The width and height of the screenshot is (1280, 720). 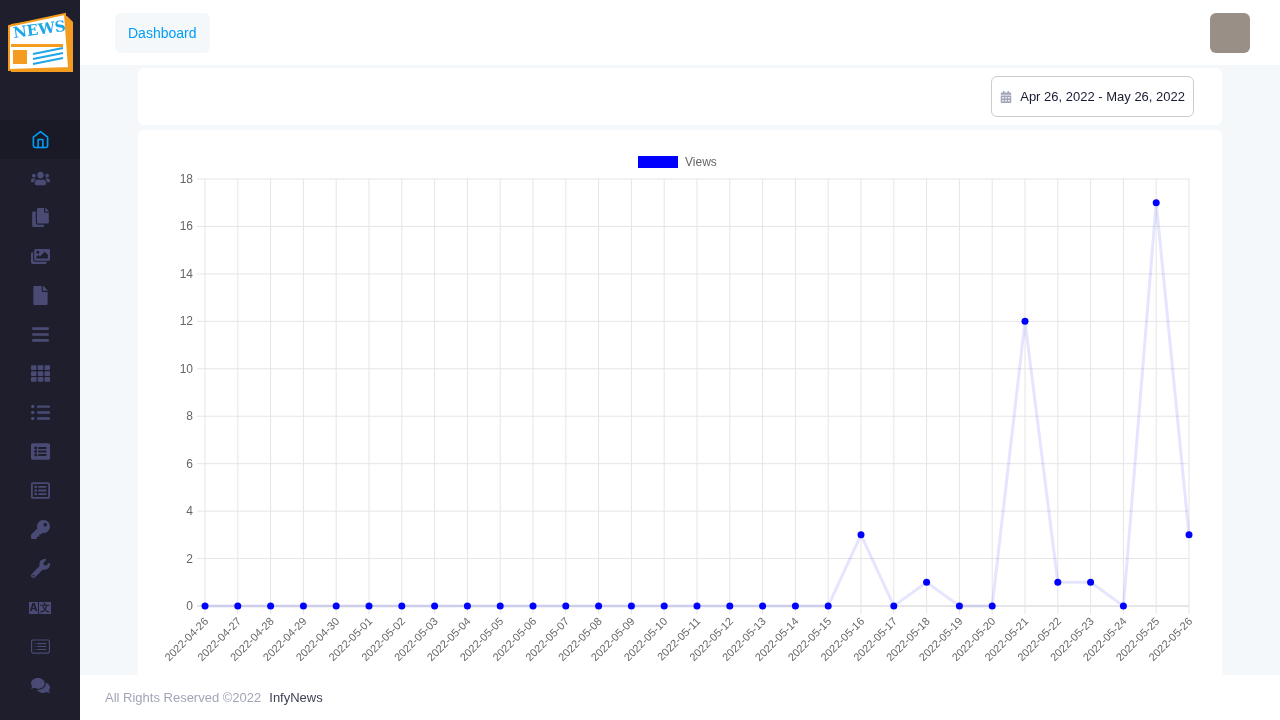 I want to click on home-icon, so click(x=40, y=139).